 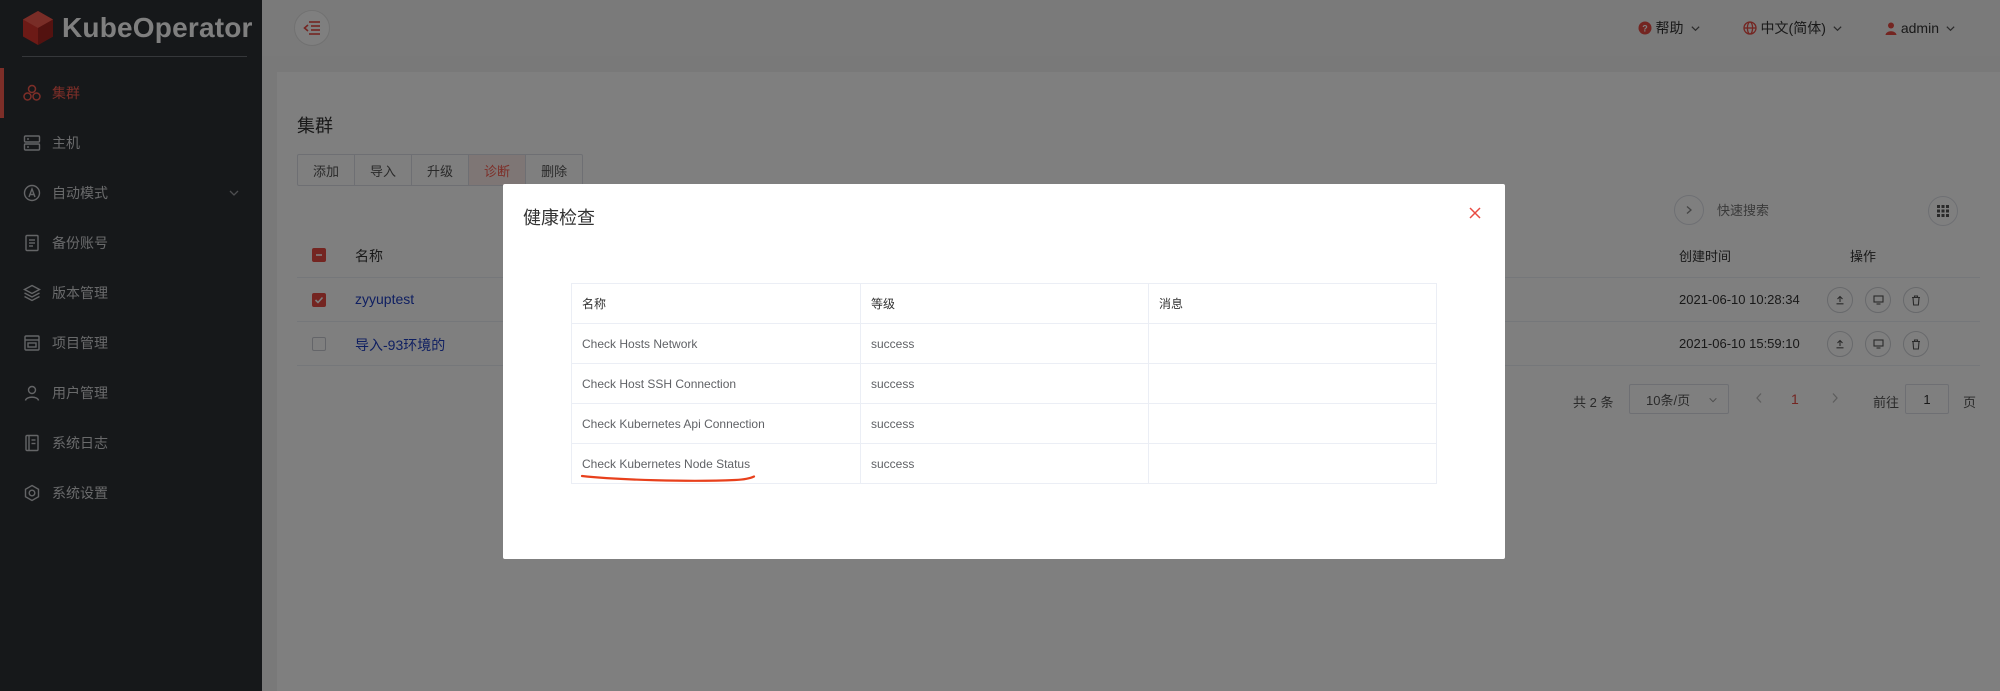 I want to click on column-header-message: 消息, so click(x=1292, y=303).